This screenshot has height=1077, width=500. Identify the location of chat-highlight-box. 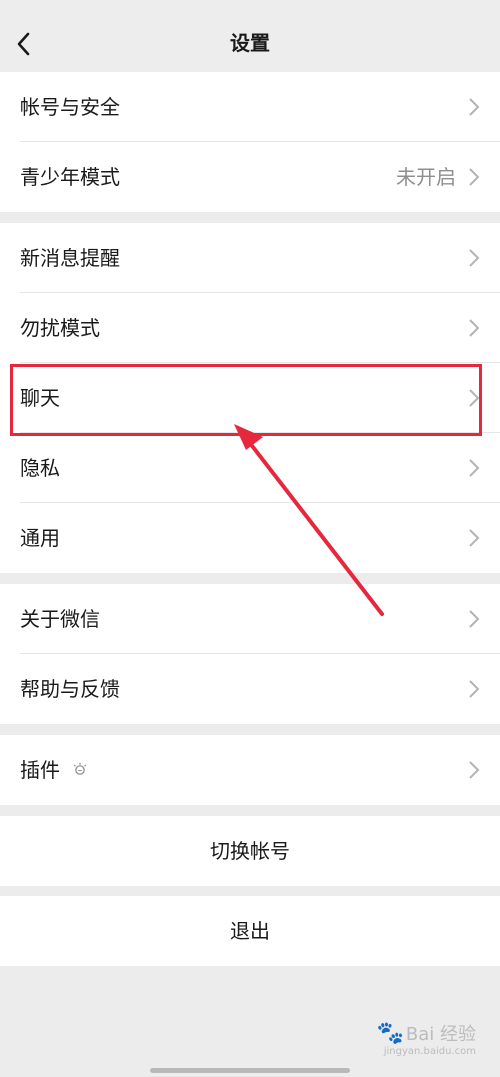
(246, 400).